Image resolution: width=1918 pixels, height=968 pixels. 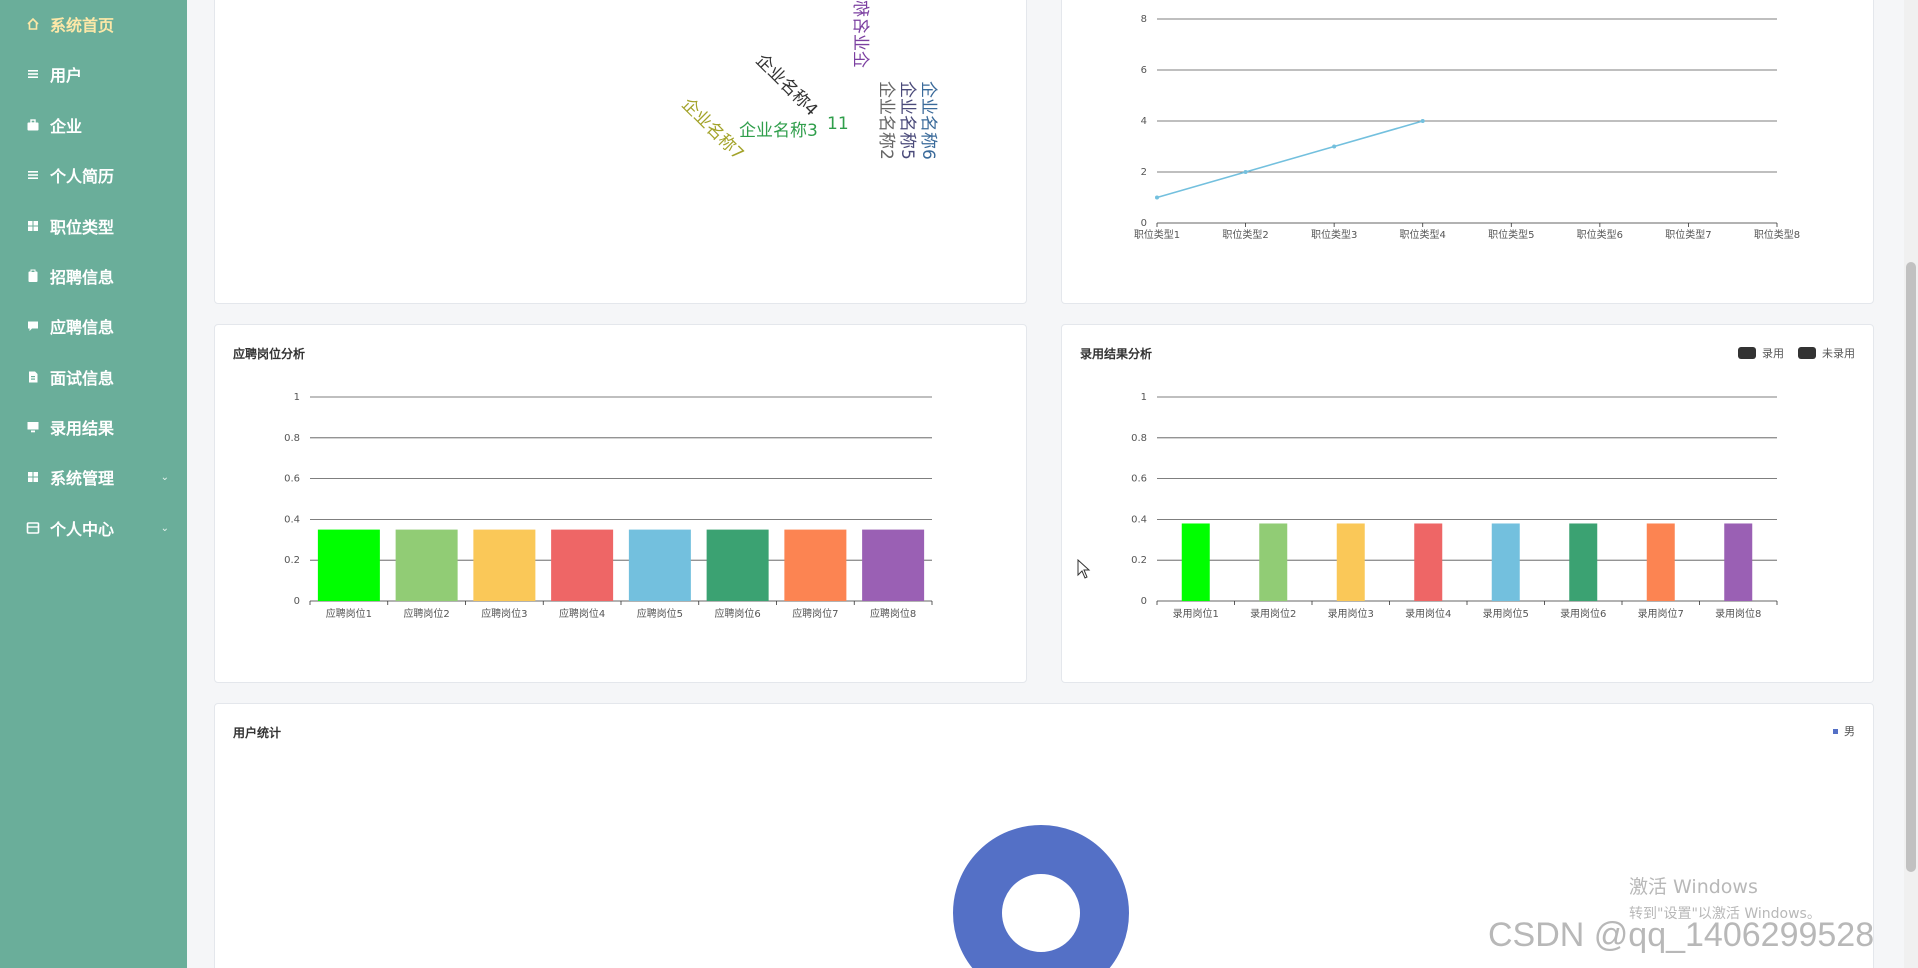 I want to click on x-tick-label: 职位类型2, so click(x=1245, y=234).